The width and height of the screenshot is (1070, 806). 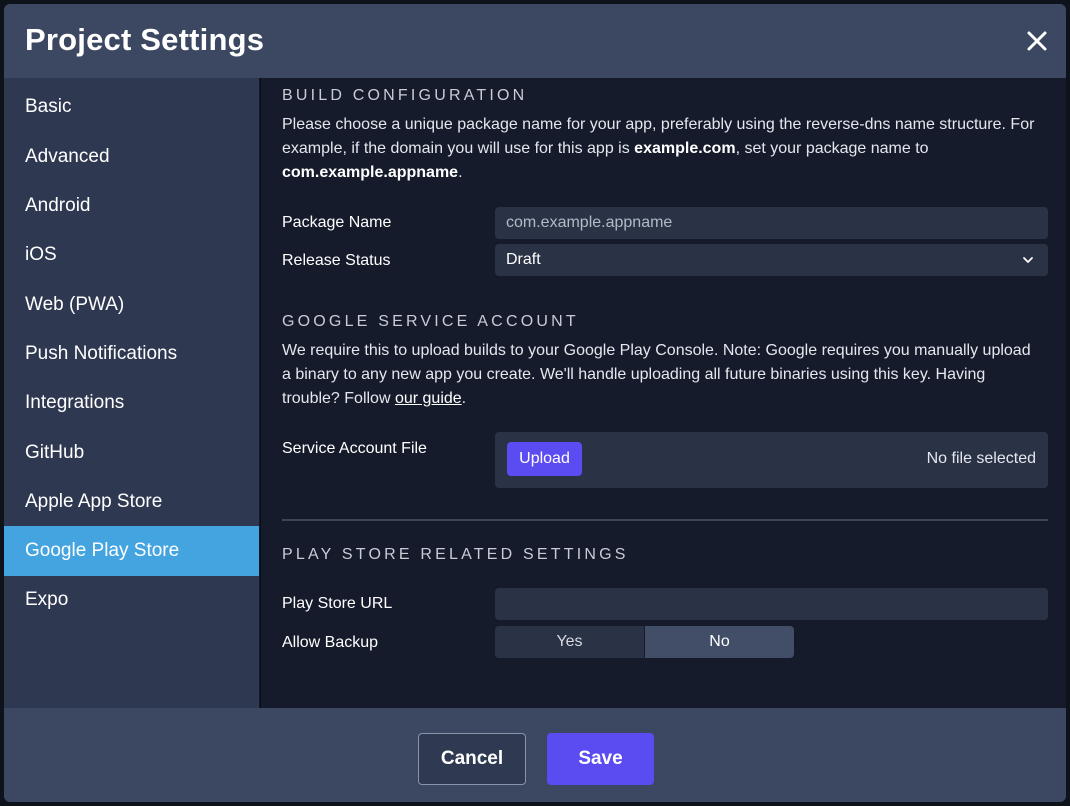 What do you see at coordinates (771, 604) in the screenshot?
I see `play-store-url-input` at bounding box center [771, 604].